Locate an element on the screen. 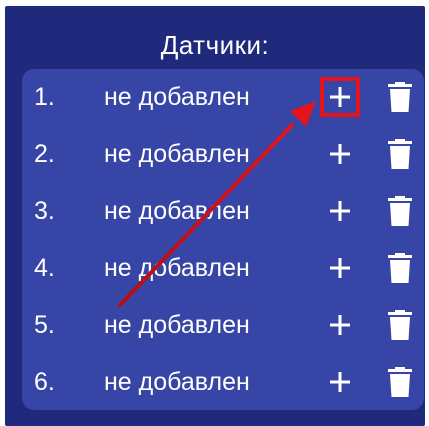  sensor-index: 6. is located at coordinates (44, 382).